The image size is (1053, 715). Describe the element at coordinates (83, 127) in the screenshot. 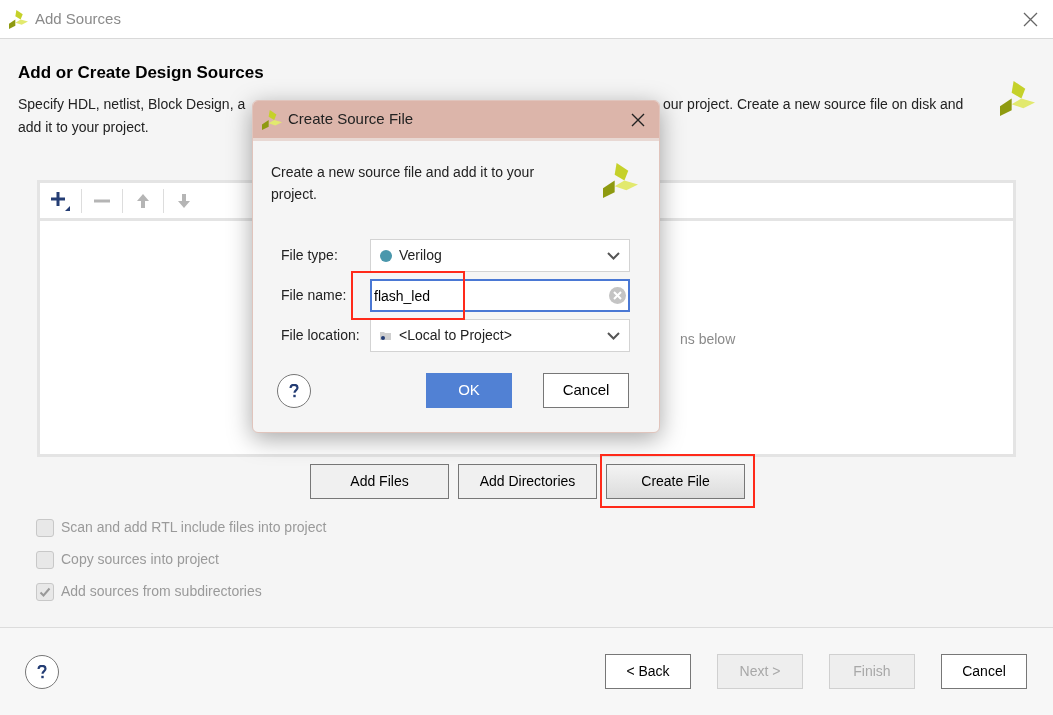

I see `description-text: add it to your project.` at that location.